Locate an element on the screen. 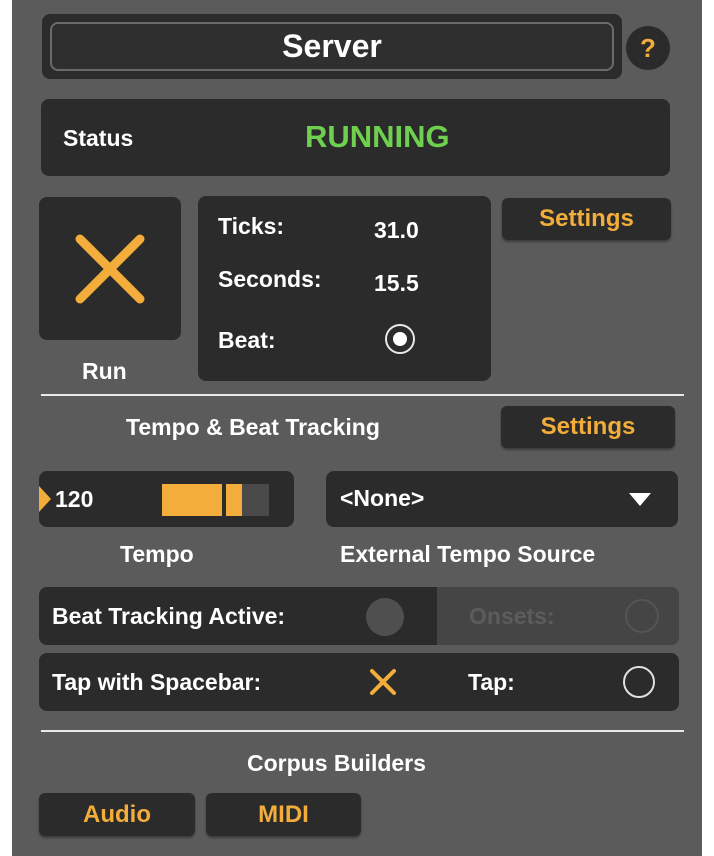 This screenshot has height=856, width=714. tempo-meter-fill is located at coordinates (202, 500).